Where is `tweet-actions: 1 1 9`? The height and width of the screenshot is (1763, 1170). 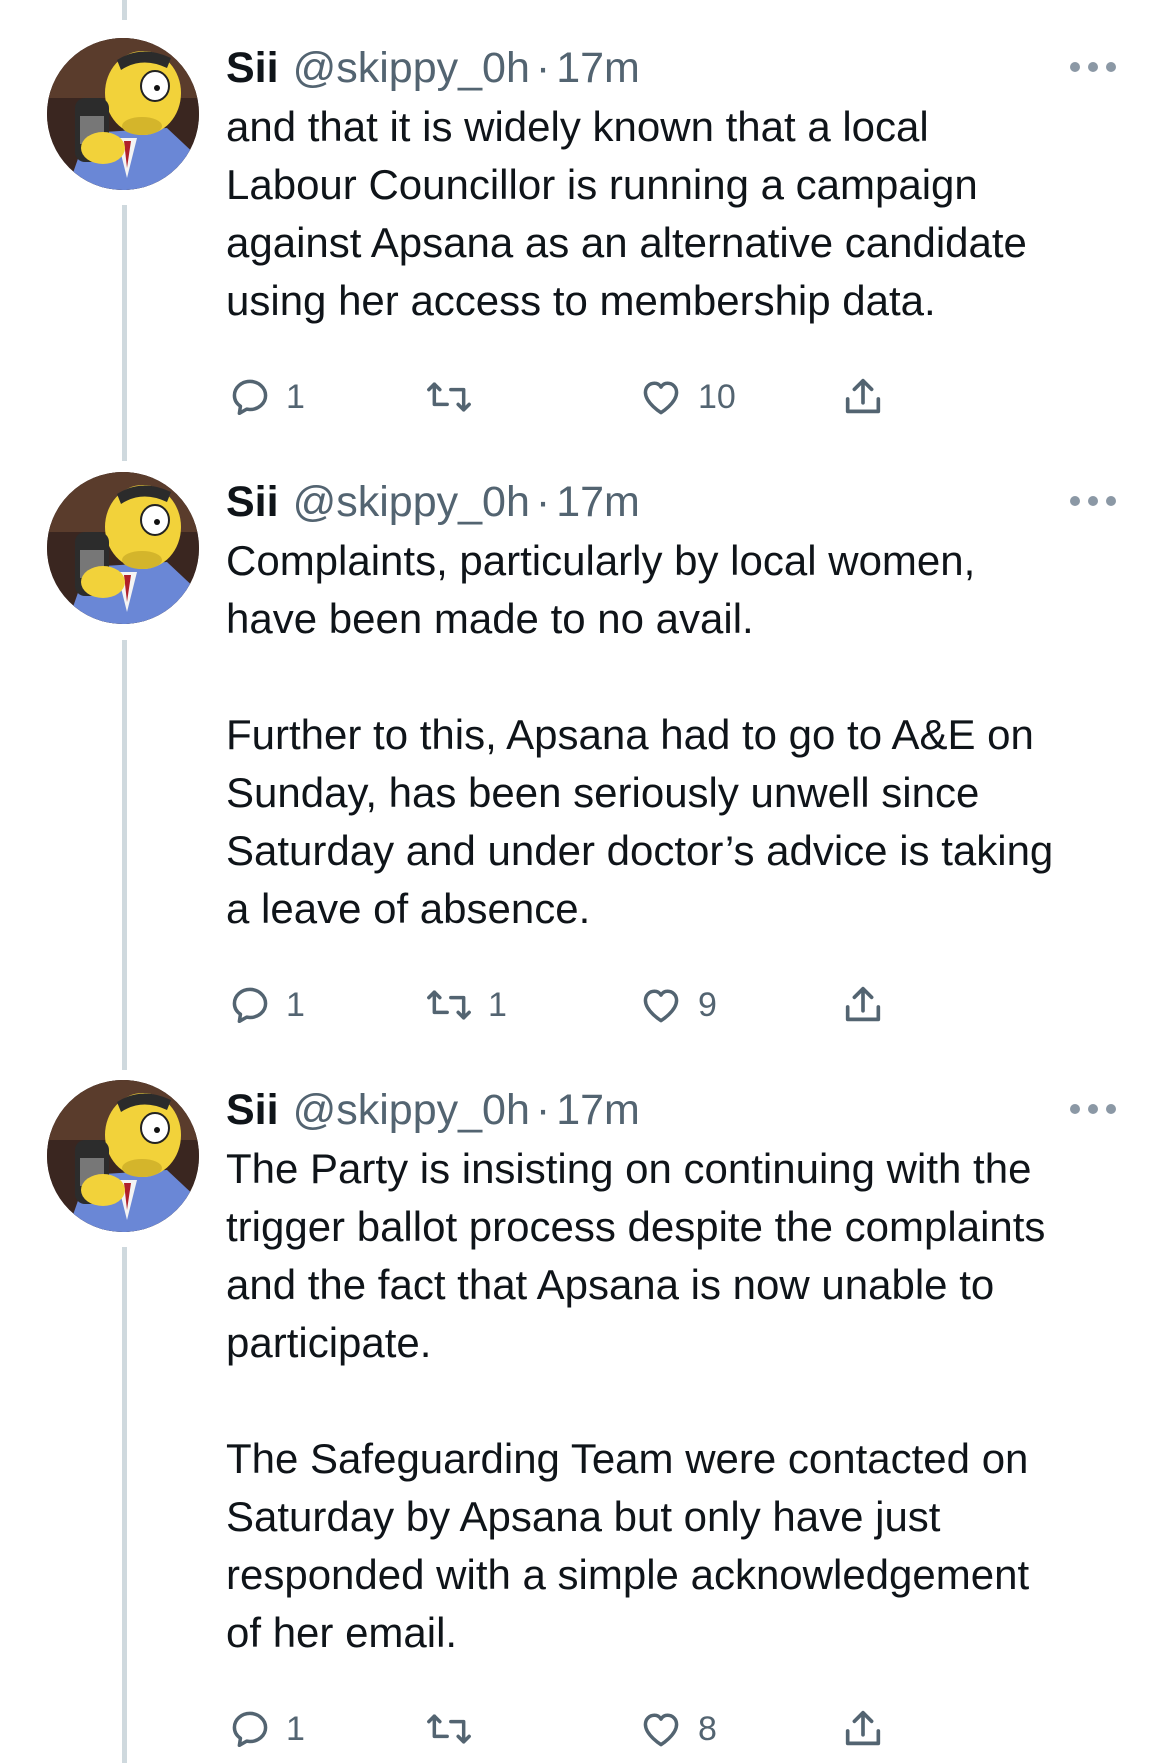 tweet-actions: 1 1 9 is located at coordinates (676, 1005).